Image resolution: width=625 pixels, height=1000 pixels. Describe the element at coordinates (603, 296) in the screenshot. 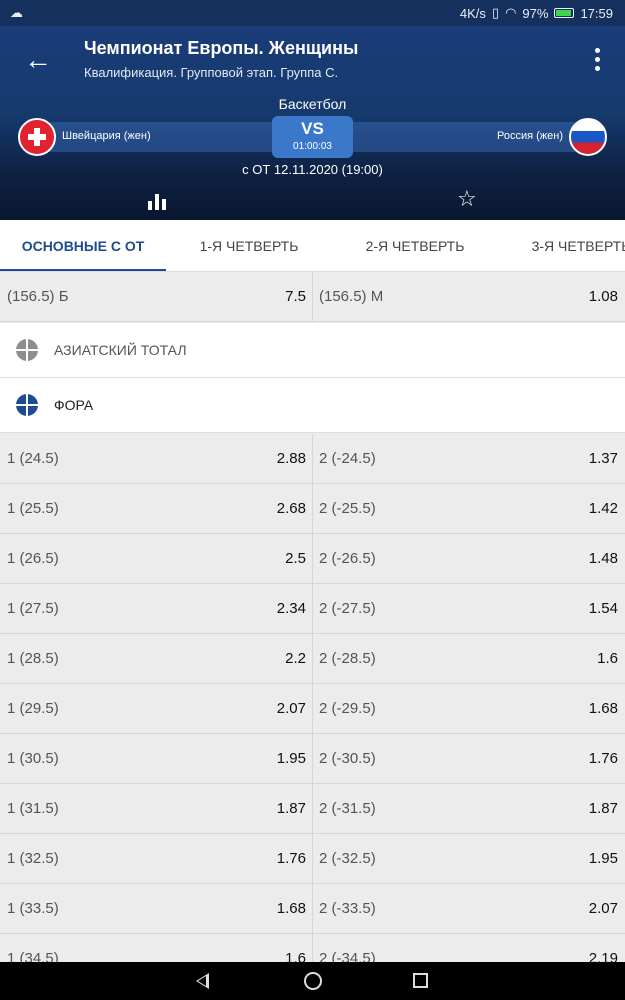

I see `total-under-odds: 1.08` at that location.